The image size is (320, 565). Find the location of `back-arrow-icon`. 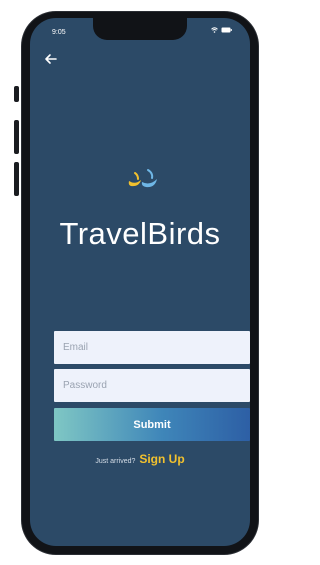

back-arrow-icon is located at coordinates (51, 59).